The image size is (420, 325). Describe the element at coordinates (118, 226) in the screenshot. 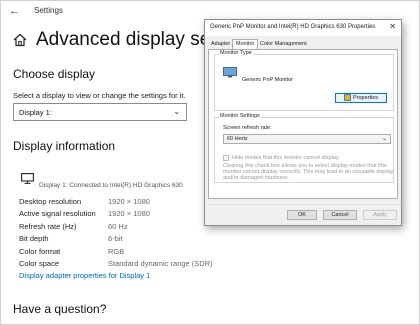

I see `info-row-value: 60 Hz` at that location.